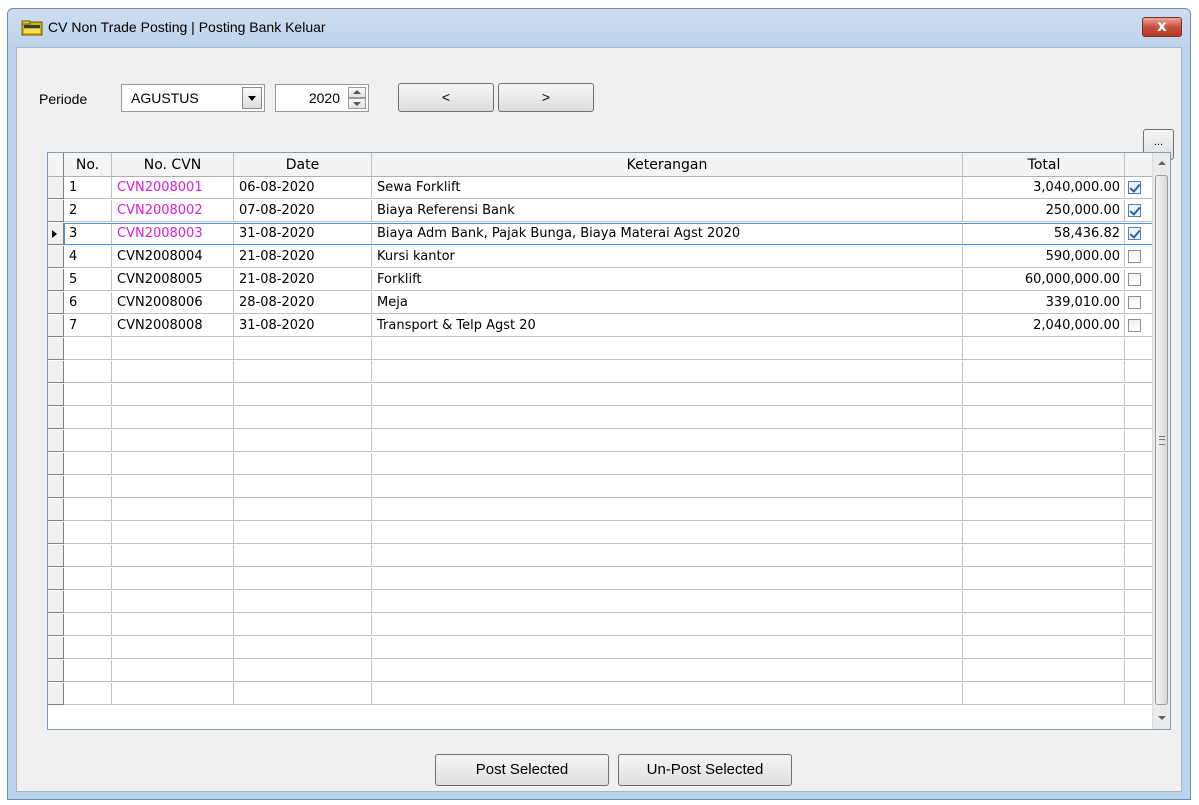 The height and width of the screenshot is (805, 1199). What do you see at coordinates (357, 92) in the screenshot?
I see `spin-up-icon` at bounding box center [357, 92].